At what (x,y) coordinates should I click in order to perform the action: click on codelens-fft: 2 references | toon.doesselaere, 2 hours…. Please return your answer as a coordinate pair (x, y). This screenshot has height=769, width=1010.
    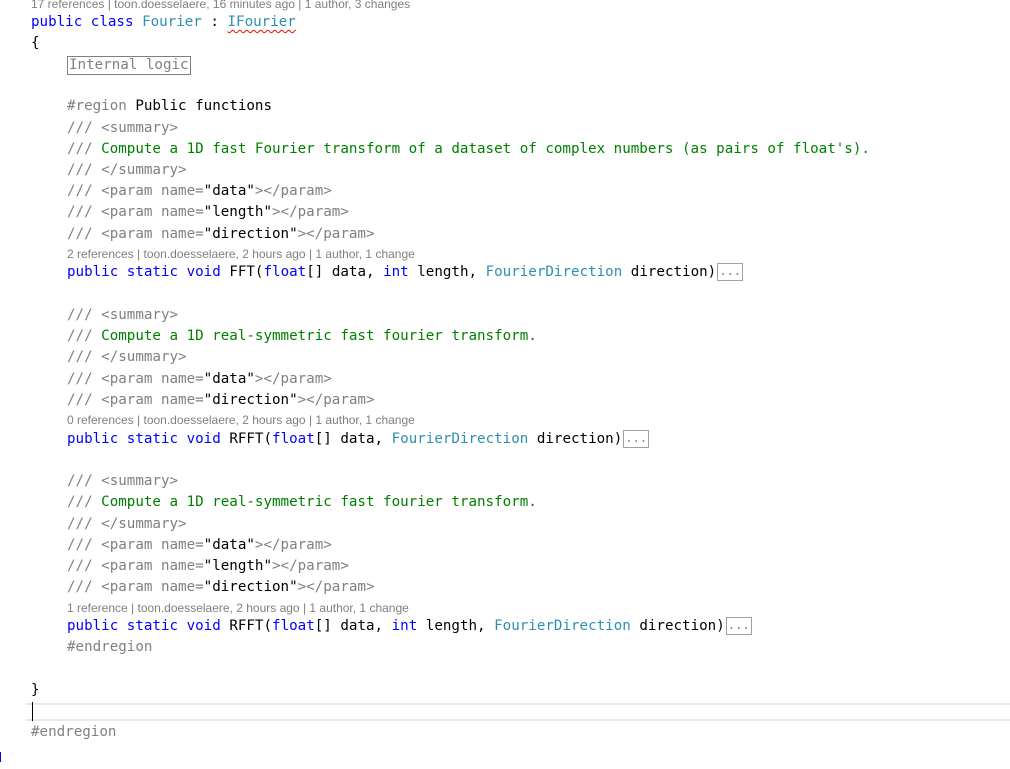
    Looking at the image, I should click on (241, 254).